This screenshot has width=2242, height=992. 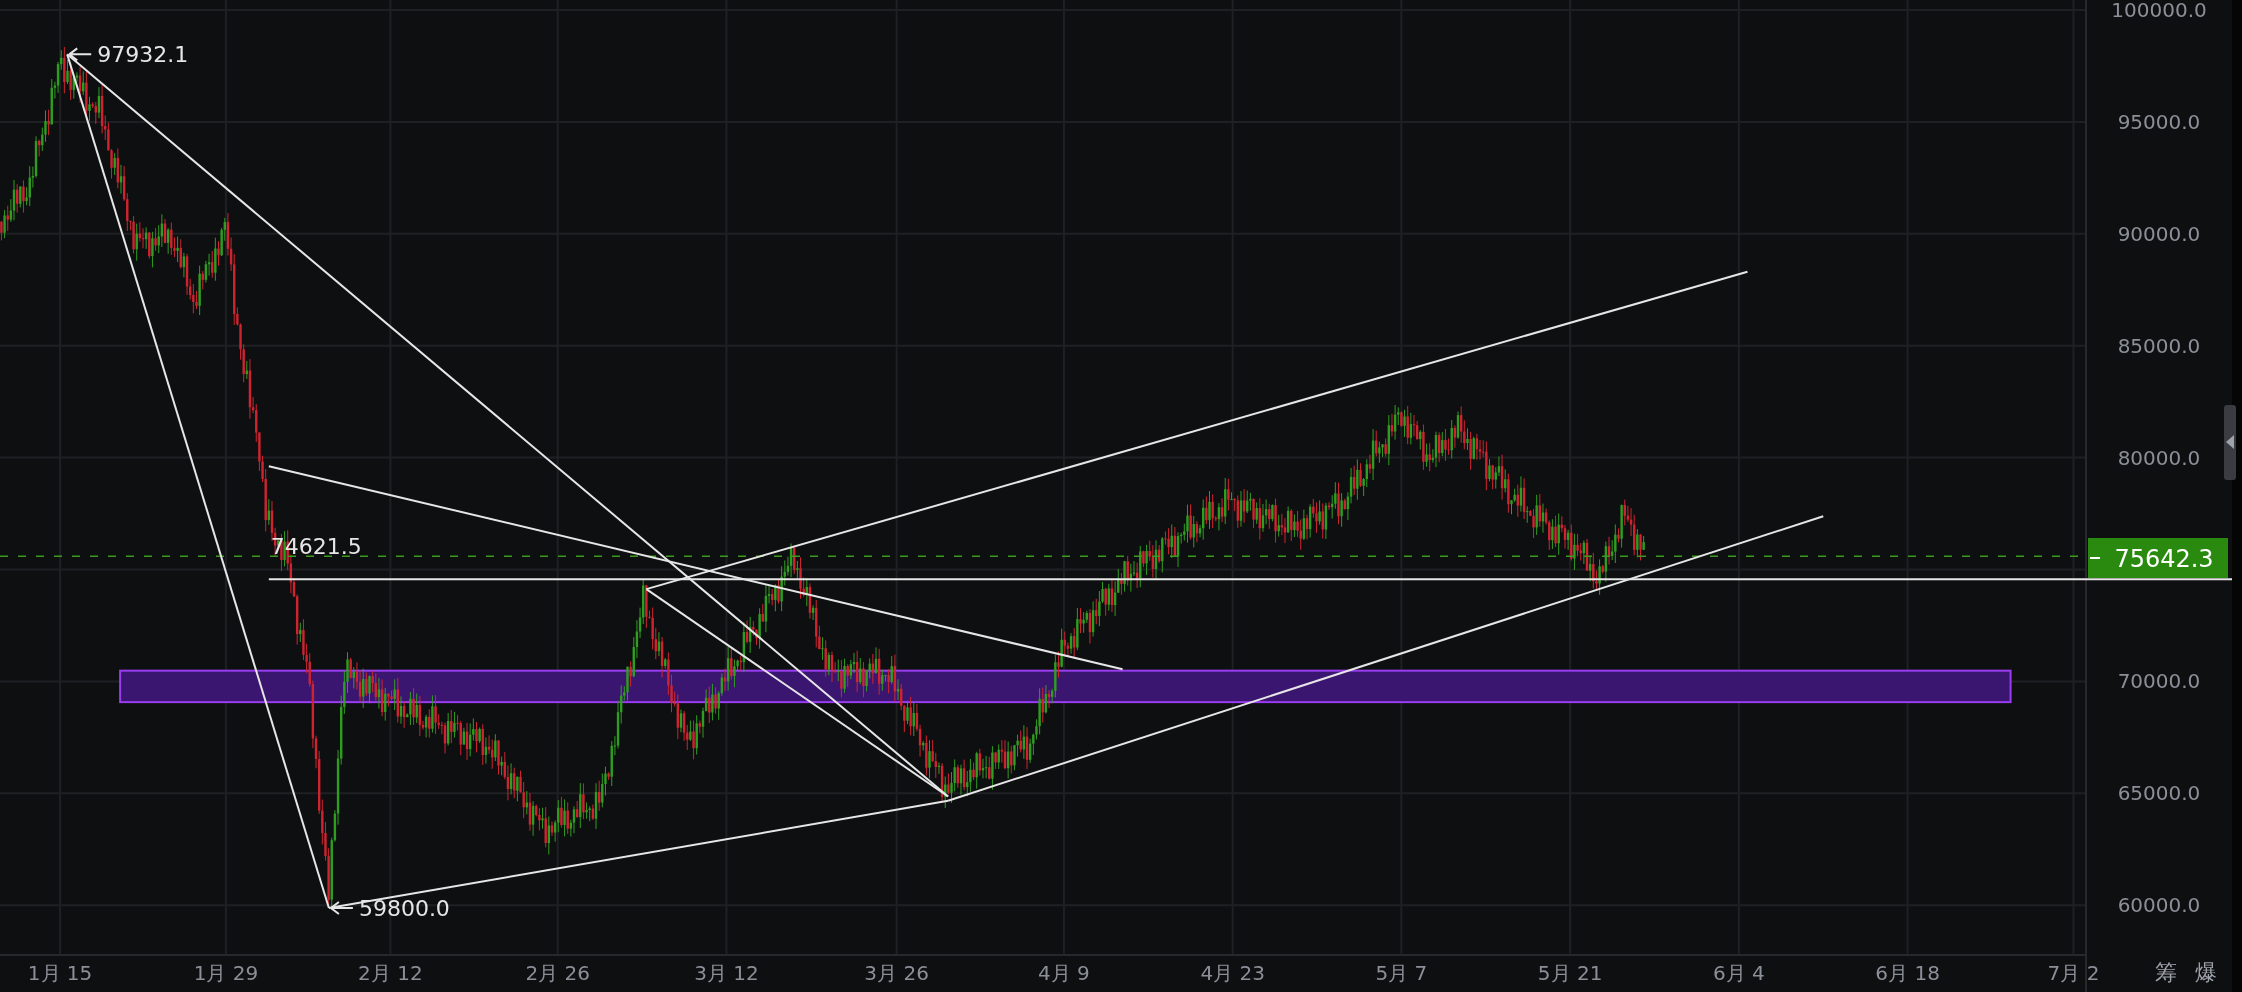 I want to click on time-axis-label: 6月 4, so click(x=1738, y=973).